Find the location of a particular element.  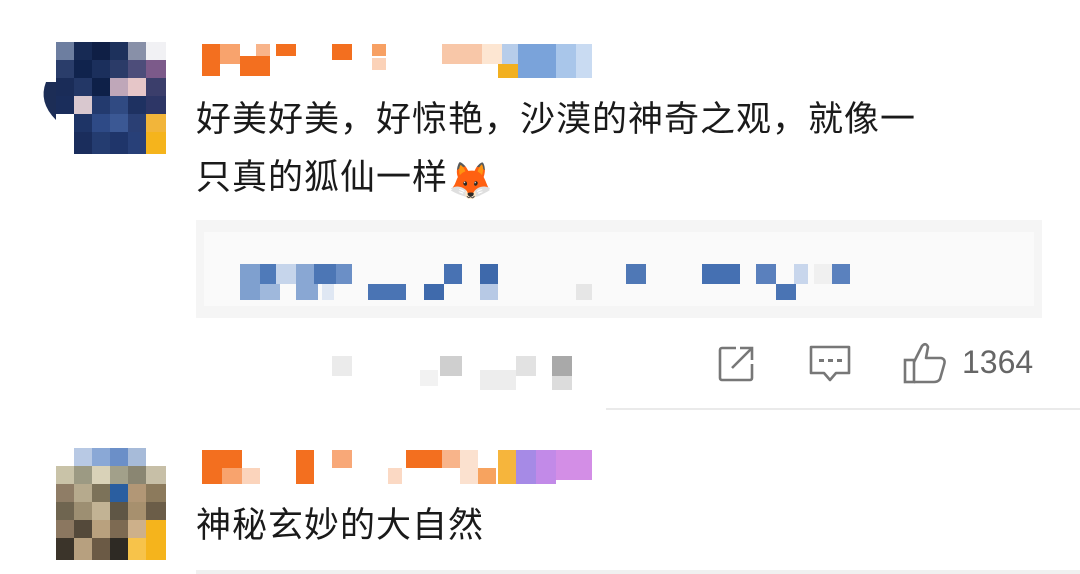

comment-text-line-2: 只真的狐仙一样🦊 is located at coordinates (345, 178).